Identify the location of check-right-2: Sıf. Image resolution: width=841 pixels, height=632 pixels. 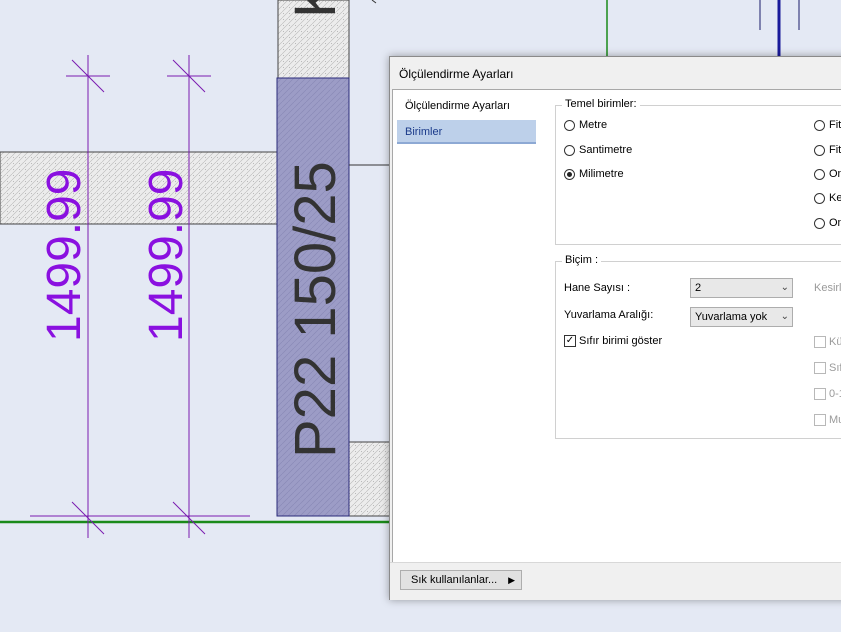
(827, 369).